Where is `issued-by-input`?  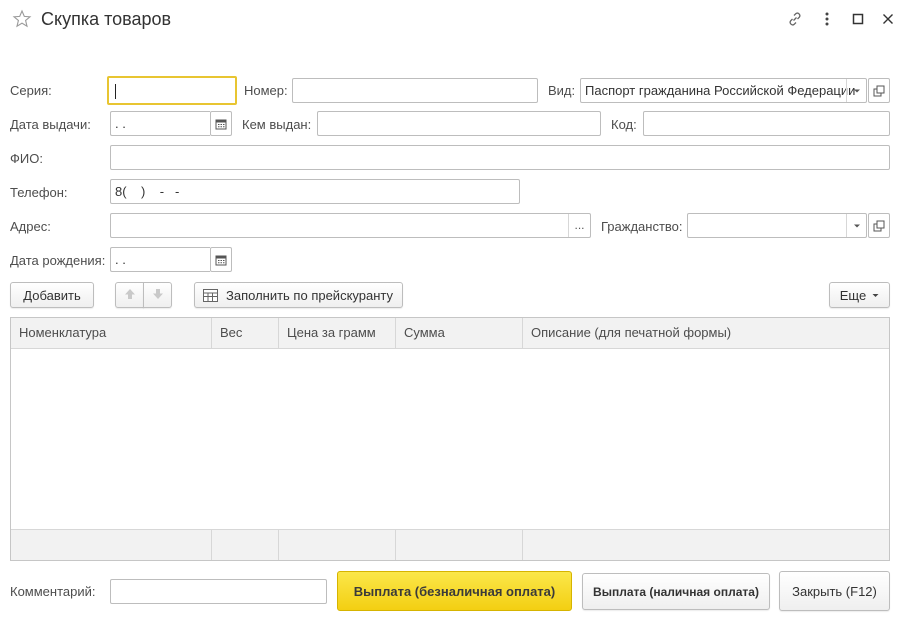
issued-by-input is located at coordinates (459, 123).